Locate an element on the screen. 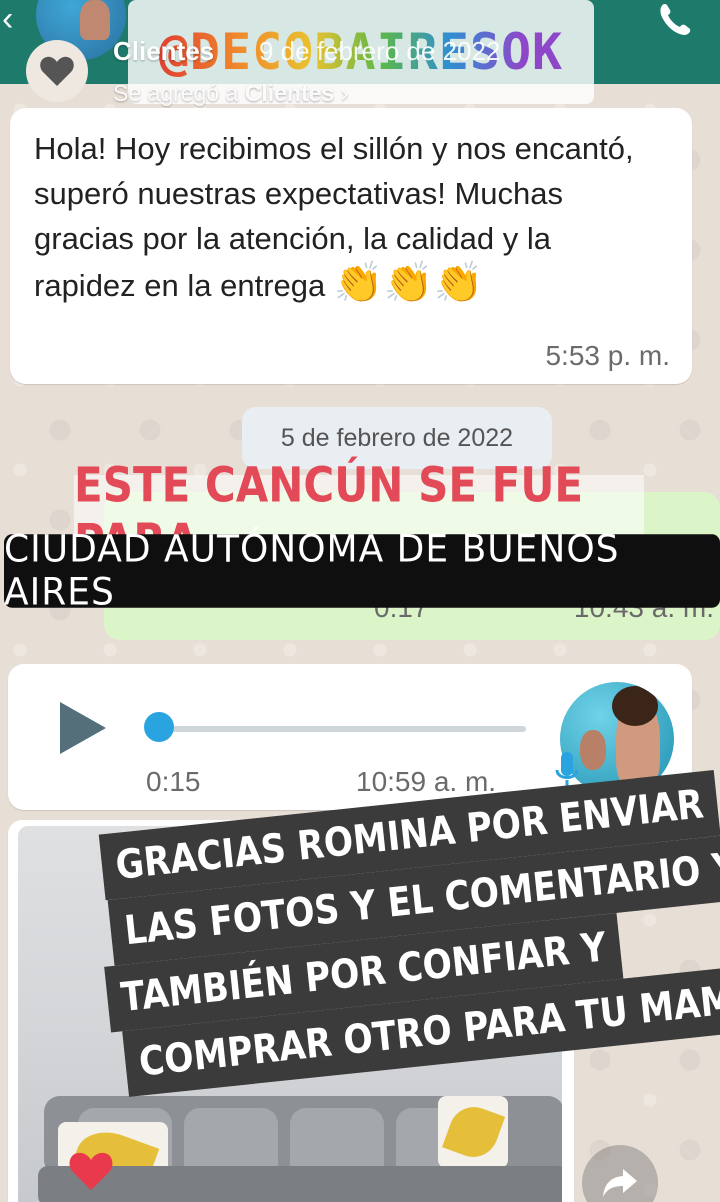  play-icon is located at coordinates (83, 728).